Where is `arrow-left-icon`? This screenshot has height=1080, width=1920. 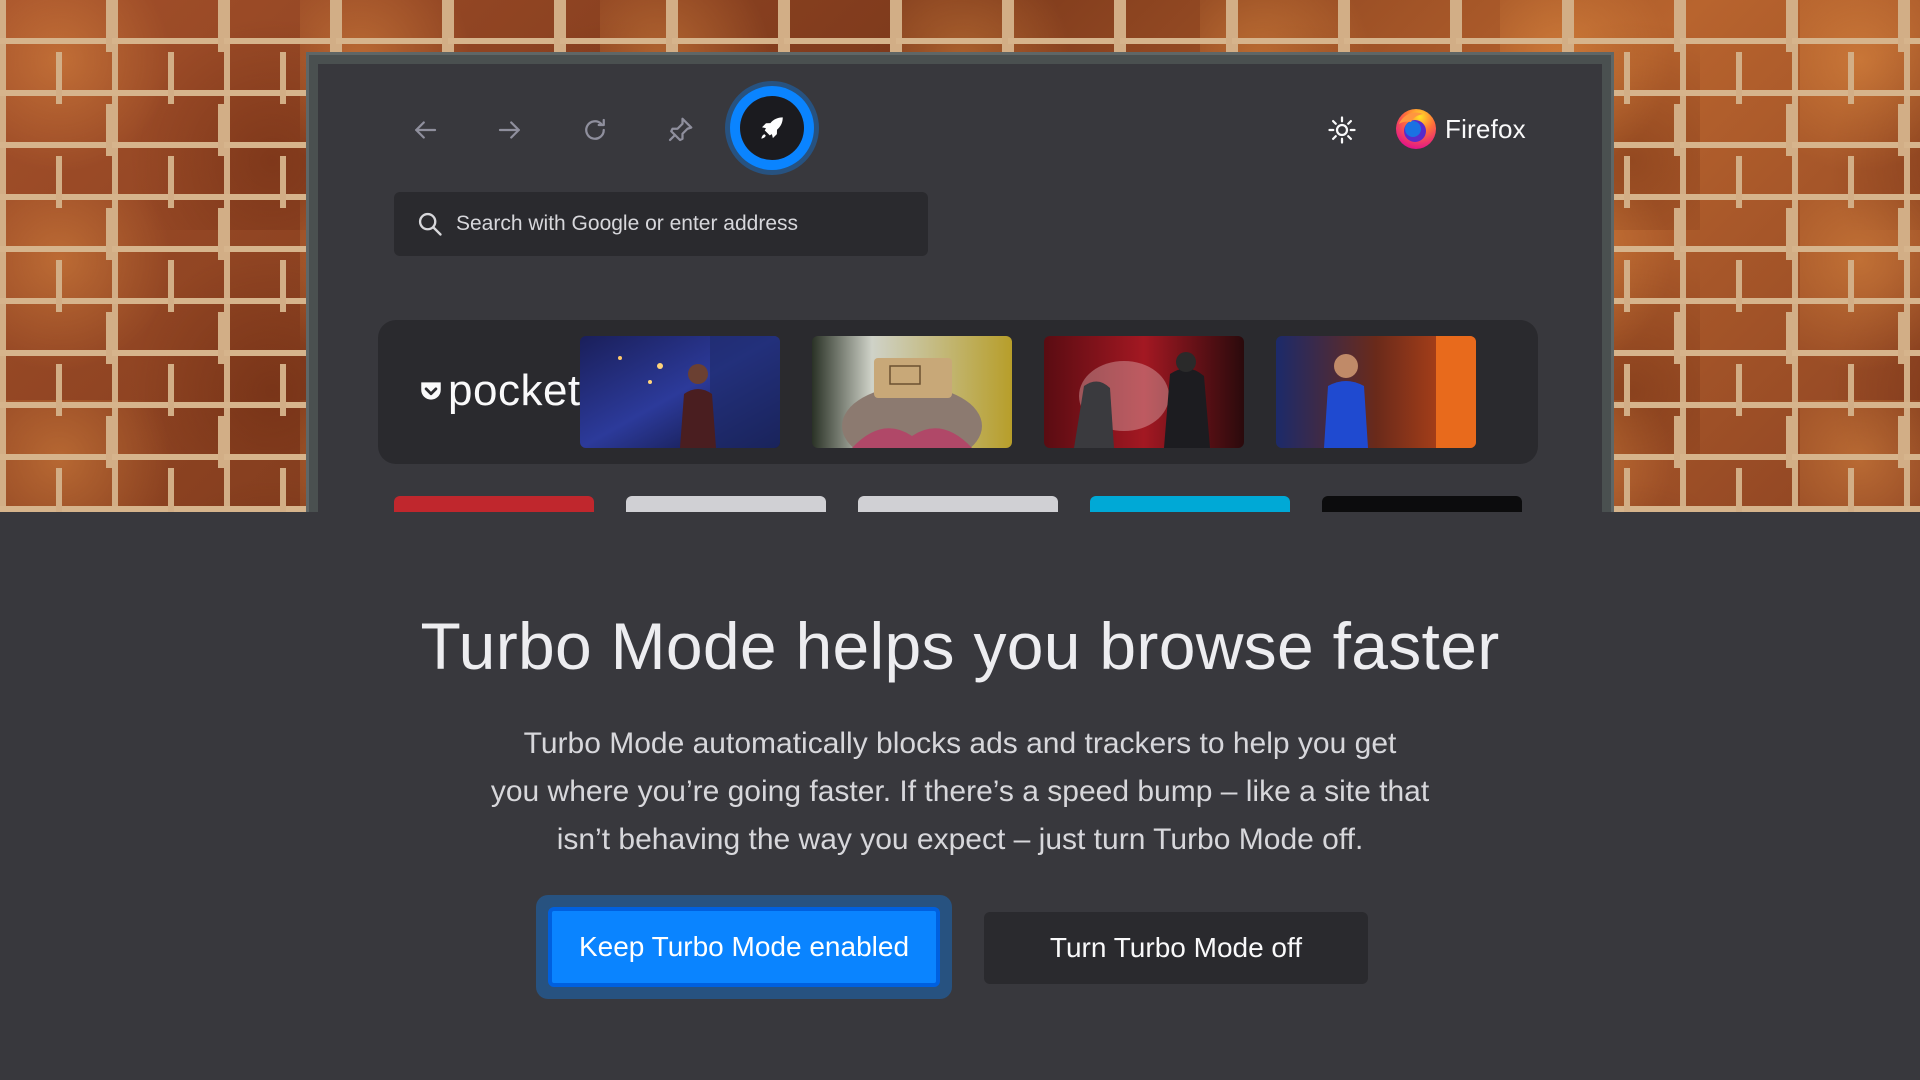
arrow-left-icon is located at coordinates (426, 130).